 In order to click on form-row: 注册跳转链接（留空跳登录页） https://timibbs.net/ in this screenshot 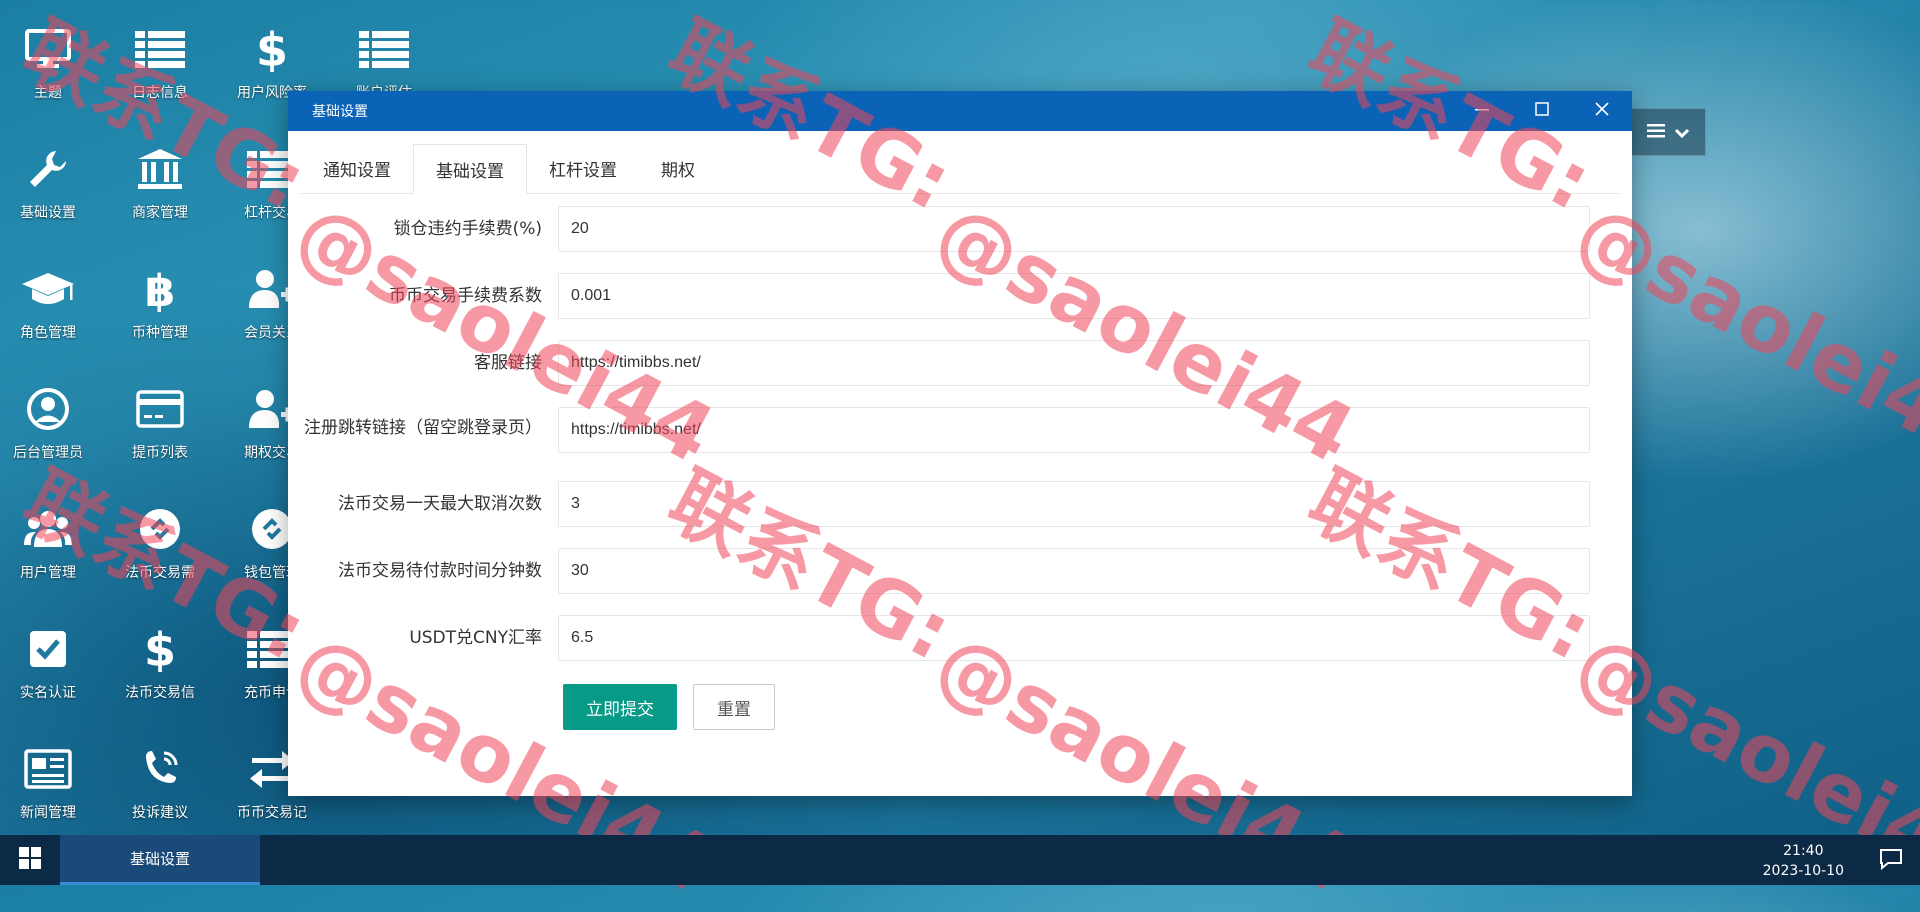, I will do `click(960, 430)`.